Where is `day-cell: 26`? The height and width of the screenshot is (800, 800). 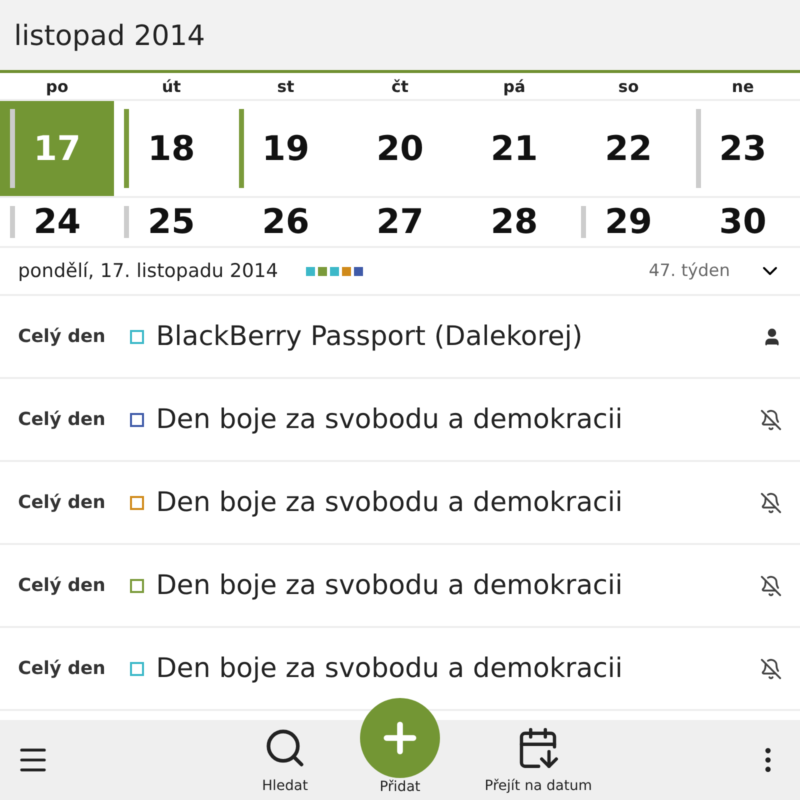
day-cell: 26 is located at coordinates (285, 222).